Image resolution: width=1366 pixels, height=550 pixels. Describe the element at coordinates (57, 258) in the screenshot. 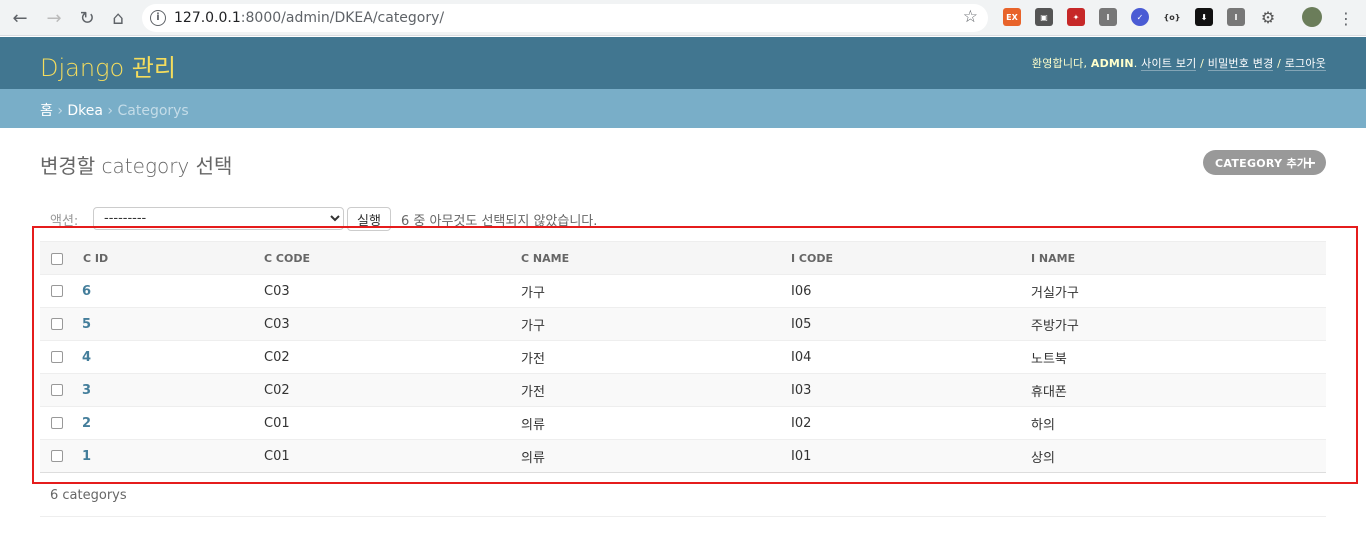

I see `select-all-checkbox` at that location.